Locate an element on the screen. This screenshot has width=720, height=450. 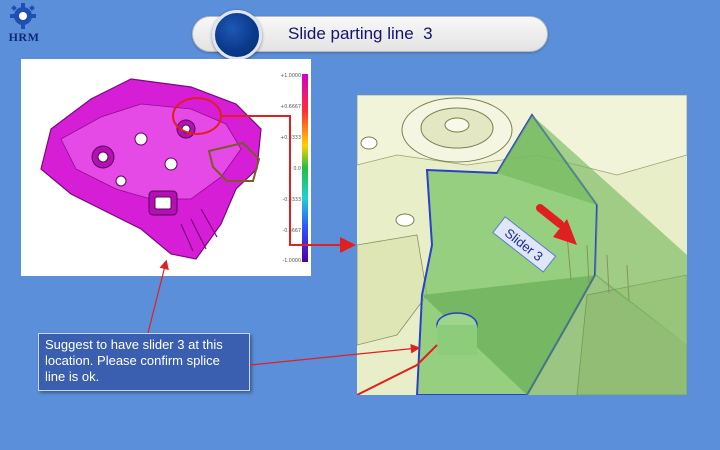
callout-to-part-arrow is located at coordinates (158, 296).